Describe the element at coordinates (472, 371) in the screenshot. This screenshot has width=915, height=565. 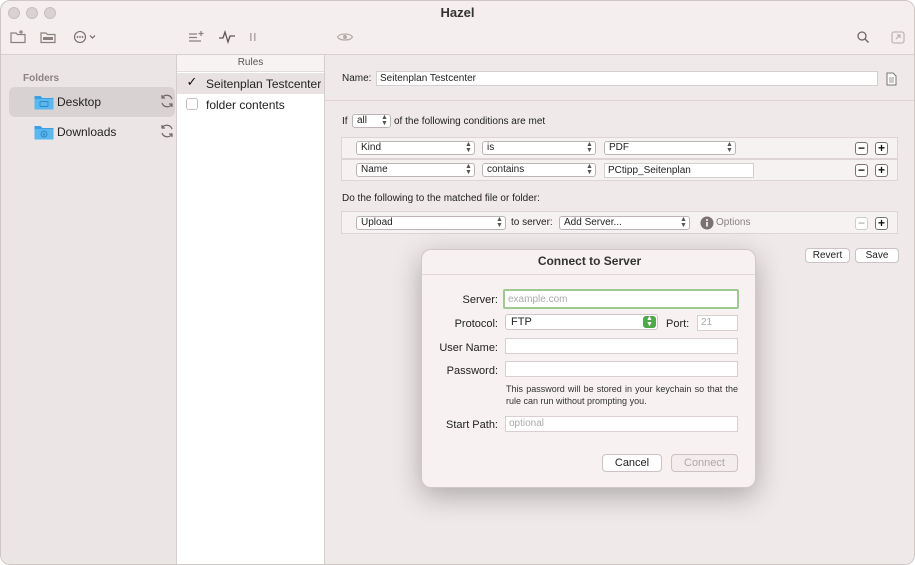
I see `password-label: Password:` at that location.